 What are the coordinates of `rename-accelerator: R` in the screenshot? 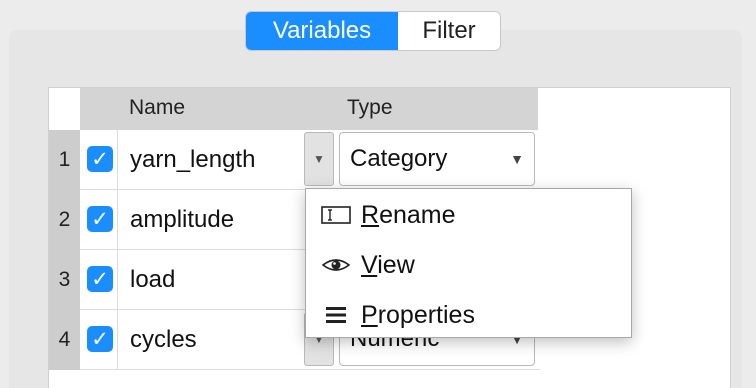 It's located at (370, 214).